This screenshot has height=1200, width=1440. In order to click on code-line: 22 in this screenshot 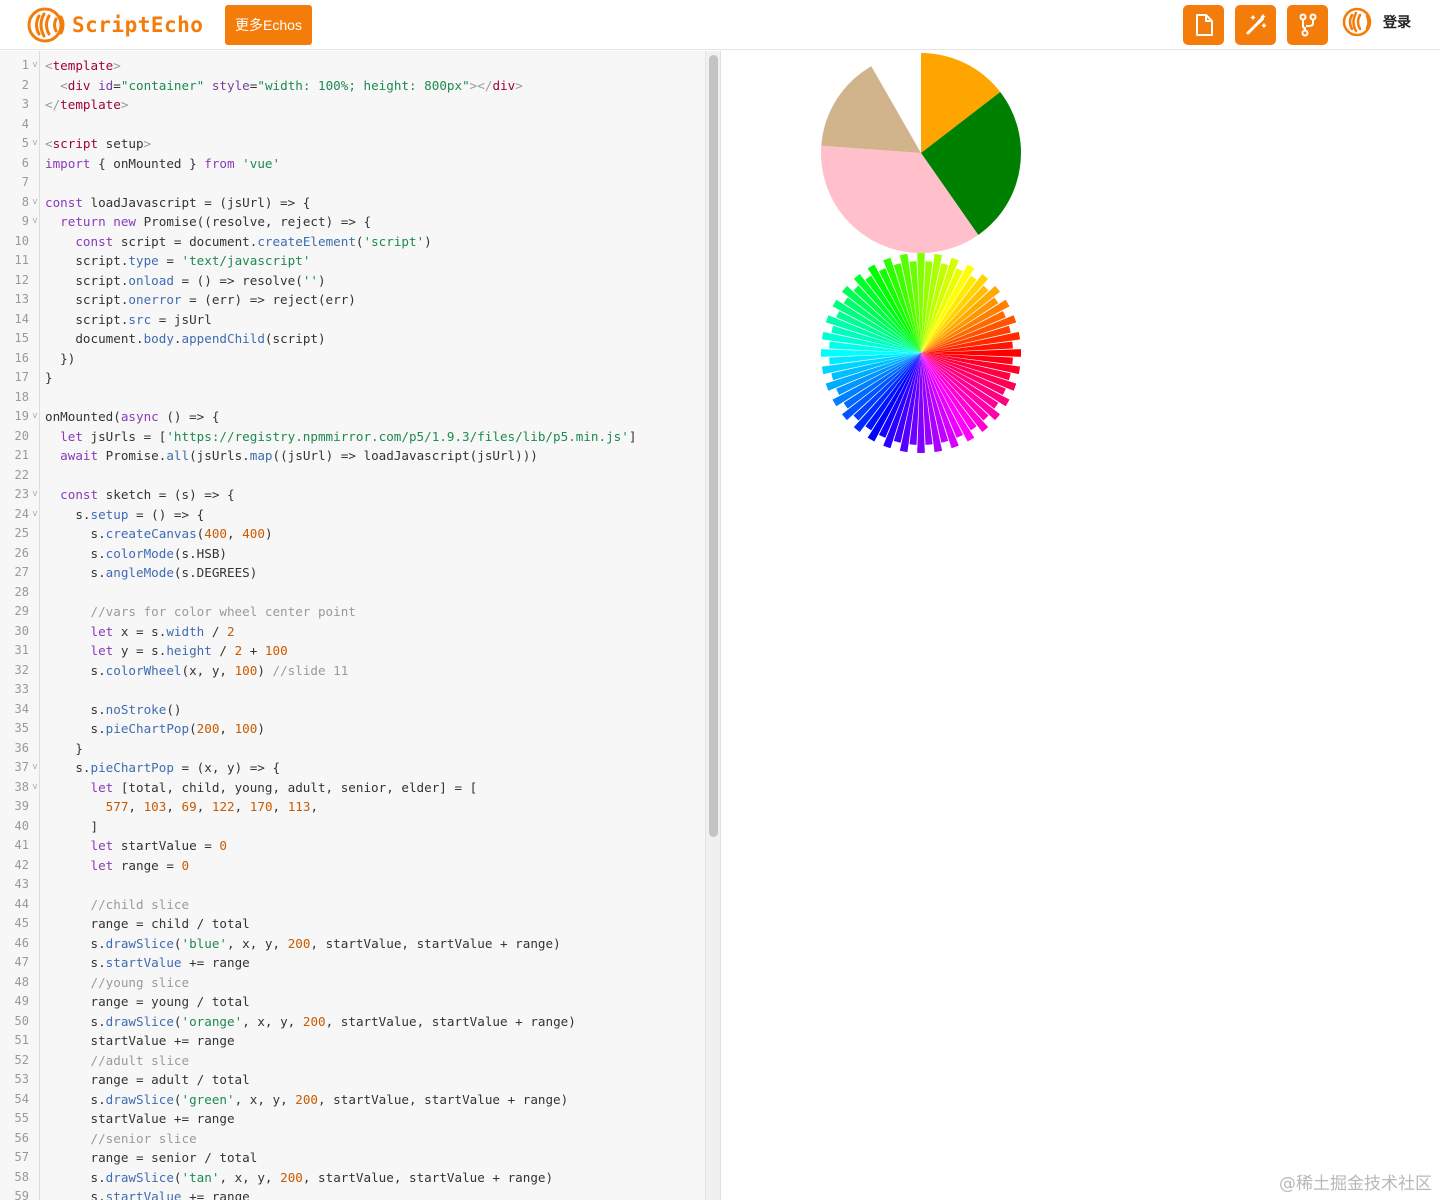, I will do `click(352, 476)`.